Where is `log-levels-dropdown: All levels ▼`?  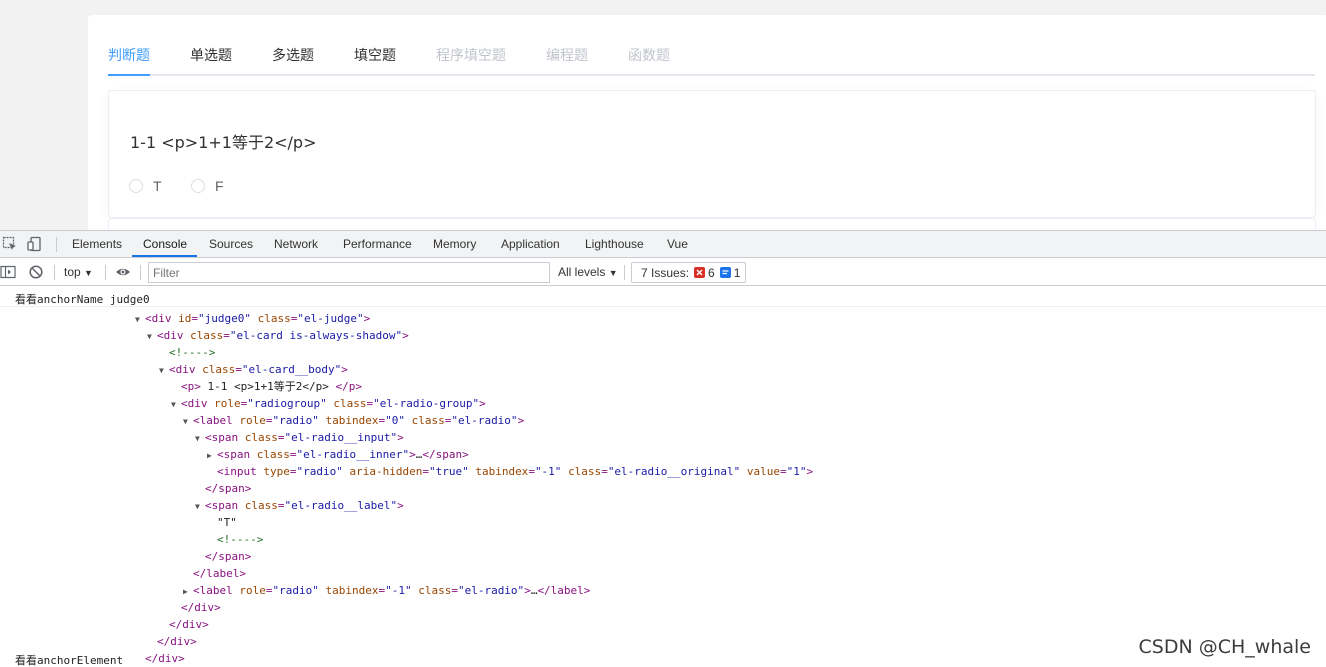 log-levels-dropdown: All levels ▼ is located at coordinates (588, 272).